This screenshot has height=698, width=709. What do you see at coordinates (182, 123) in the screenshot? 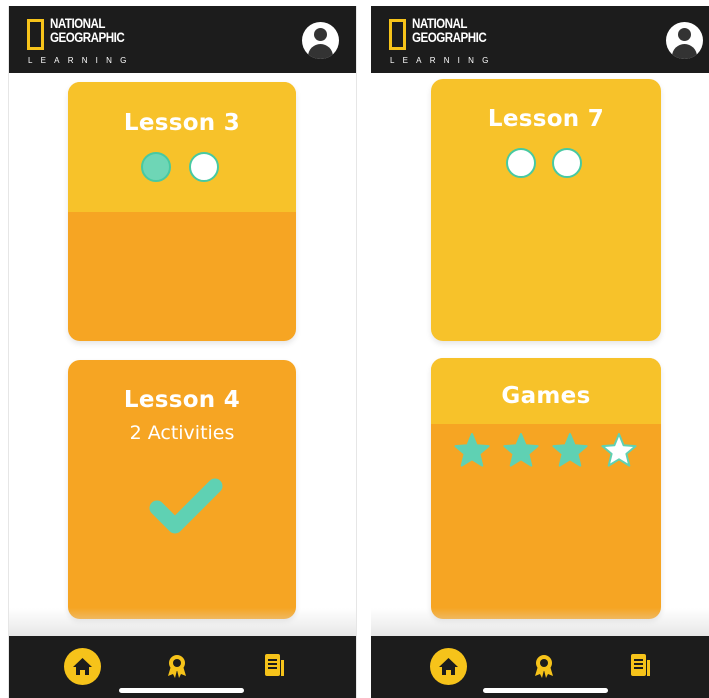
I see `card-title: Lesson 3` at bounding box center [182, 123].